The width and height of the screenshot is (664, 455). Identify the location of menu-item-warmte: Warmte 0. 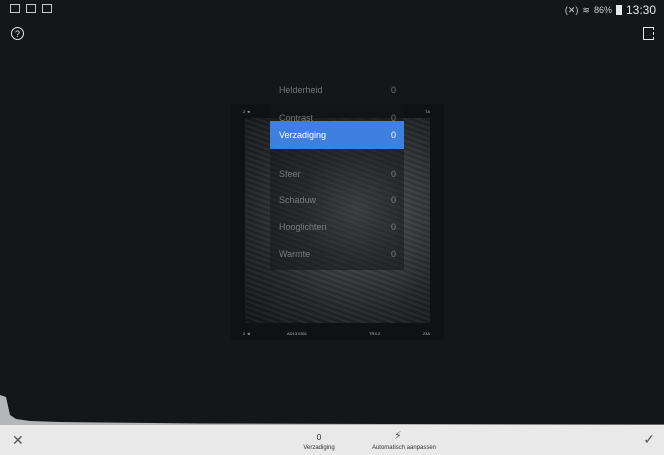
(337, 254).